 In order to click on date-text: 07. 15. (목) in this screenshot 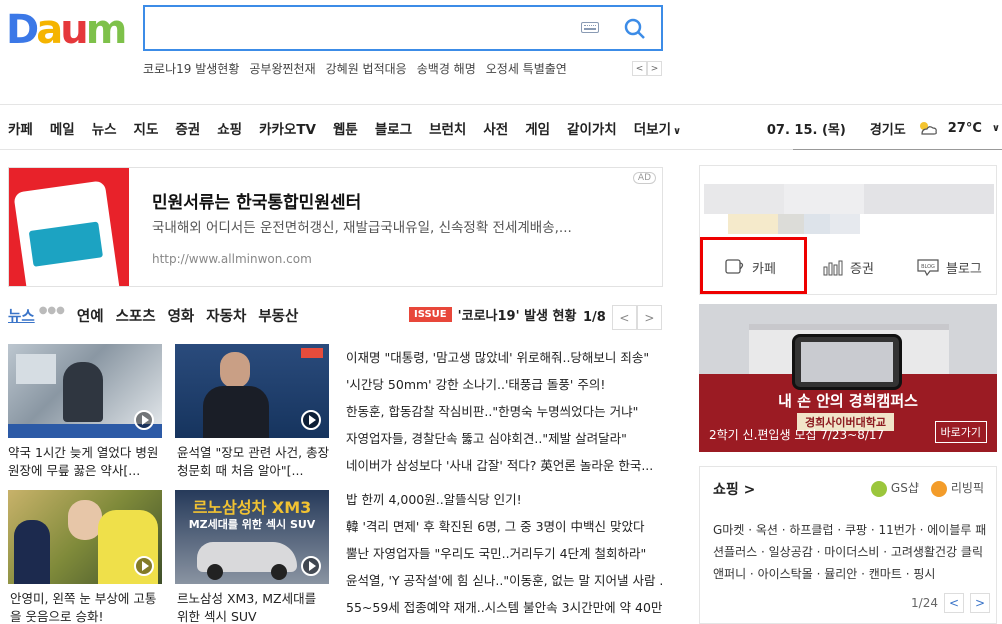, I will do `click(806, 130)`.